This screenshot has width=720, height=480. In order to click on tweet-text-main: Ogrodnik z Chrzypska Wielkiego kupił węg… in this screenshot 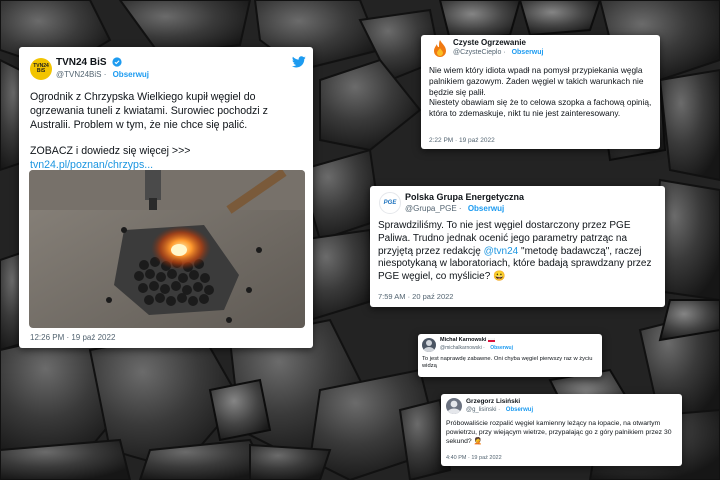, I will do `click(149, 111)`.